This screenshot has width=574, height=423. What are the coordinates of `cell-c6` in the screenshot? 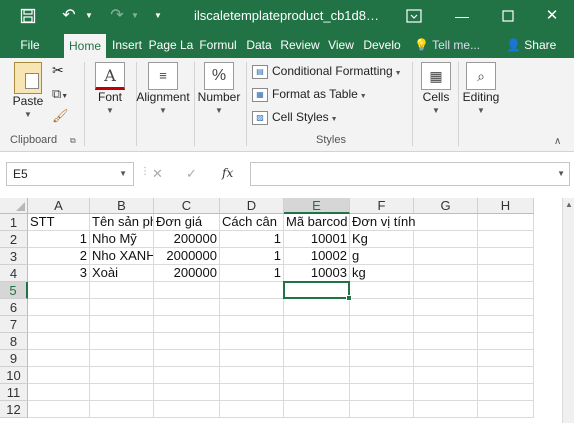 It's located at (187, 307).